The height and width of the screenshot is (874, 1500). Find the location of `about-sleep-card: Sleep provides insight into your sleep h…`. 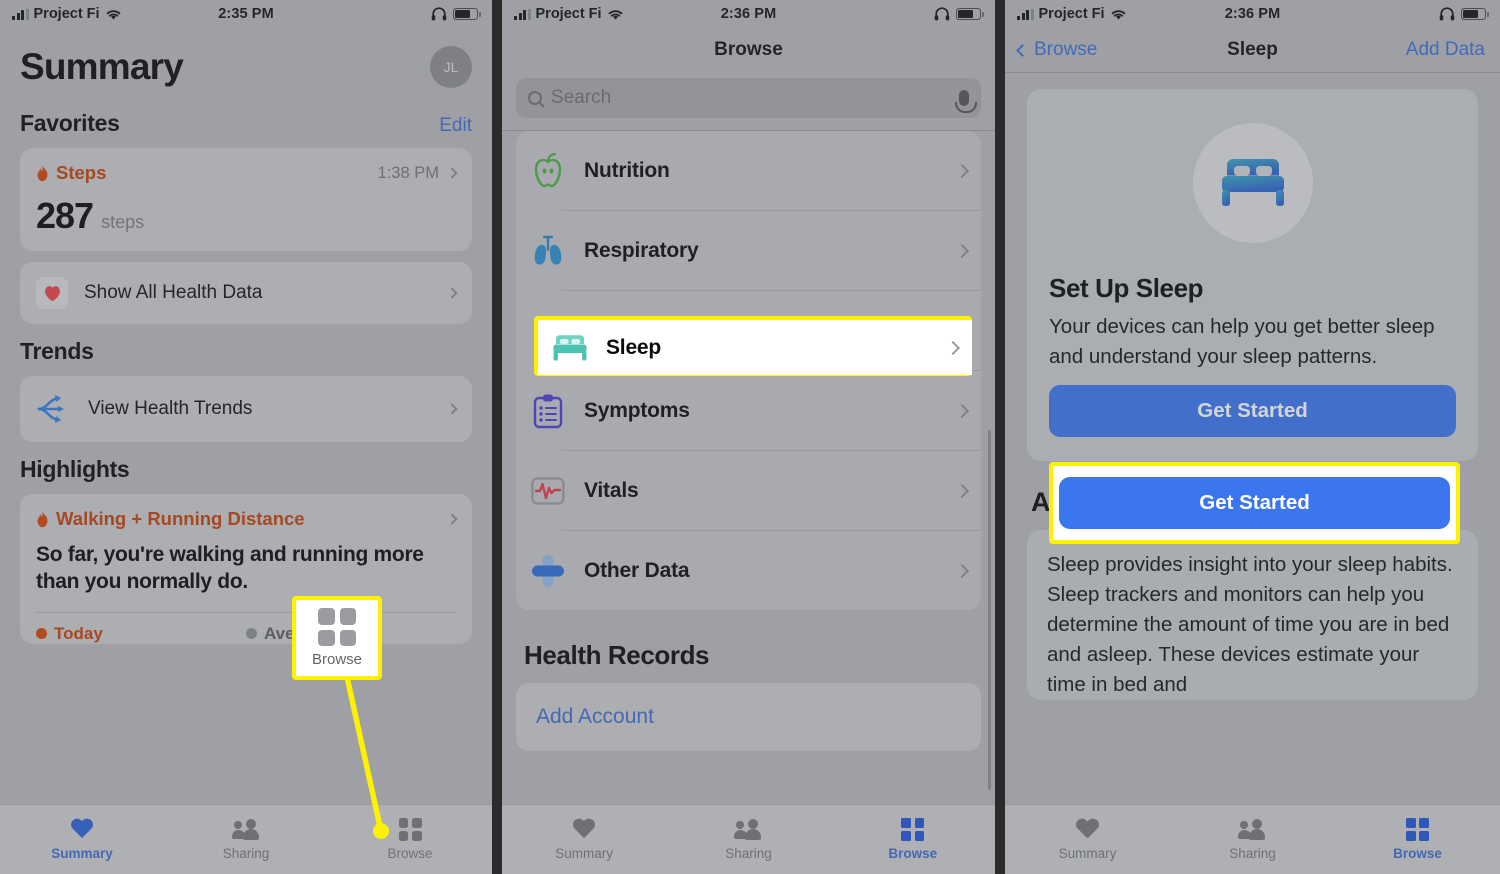

about-sleep-card: Sleep provides insight into your sleep h… is located at coordinates (1252, 615).